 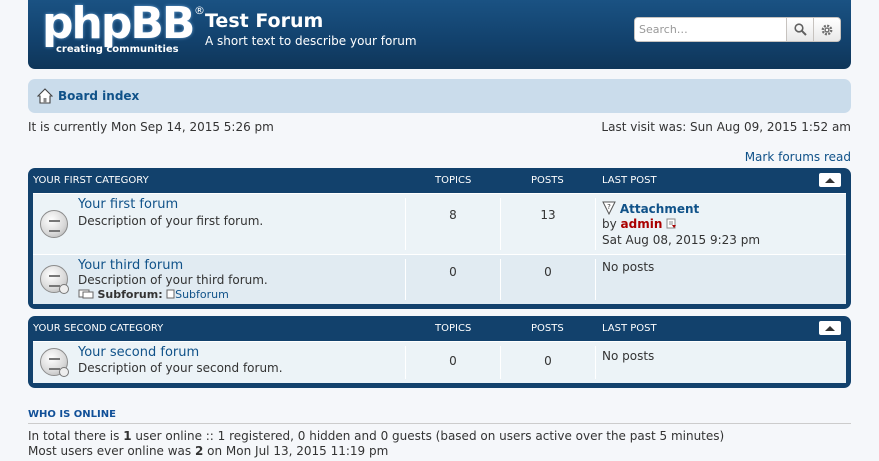 I want to click on last-post-author-link: admin, so click(x=642, y=224).